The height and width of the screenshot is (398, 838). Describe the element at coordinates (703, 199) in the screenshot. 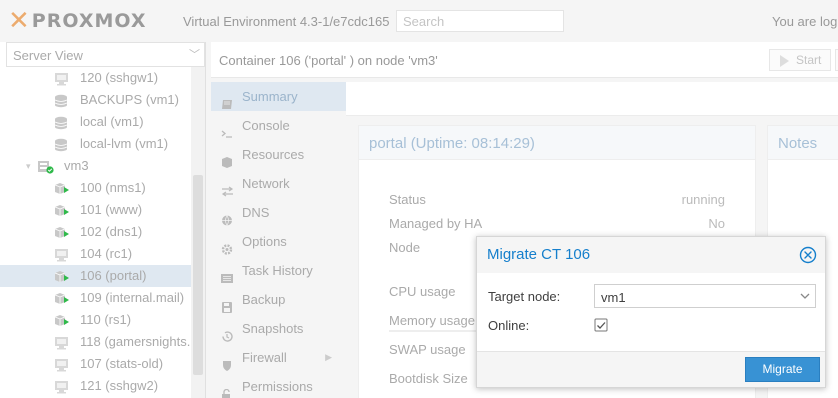

I see `status-value: running` at that location.